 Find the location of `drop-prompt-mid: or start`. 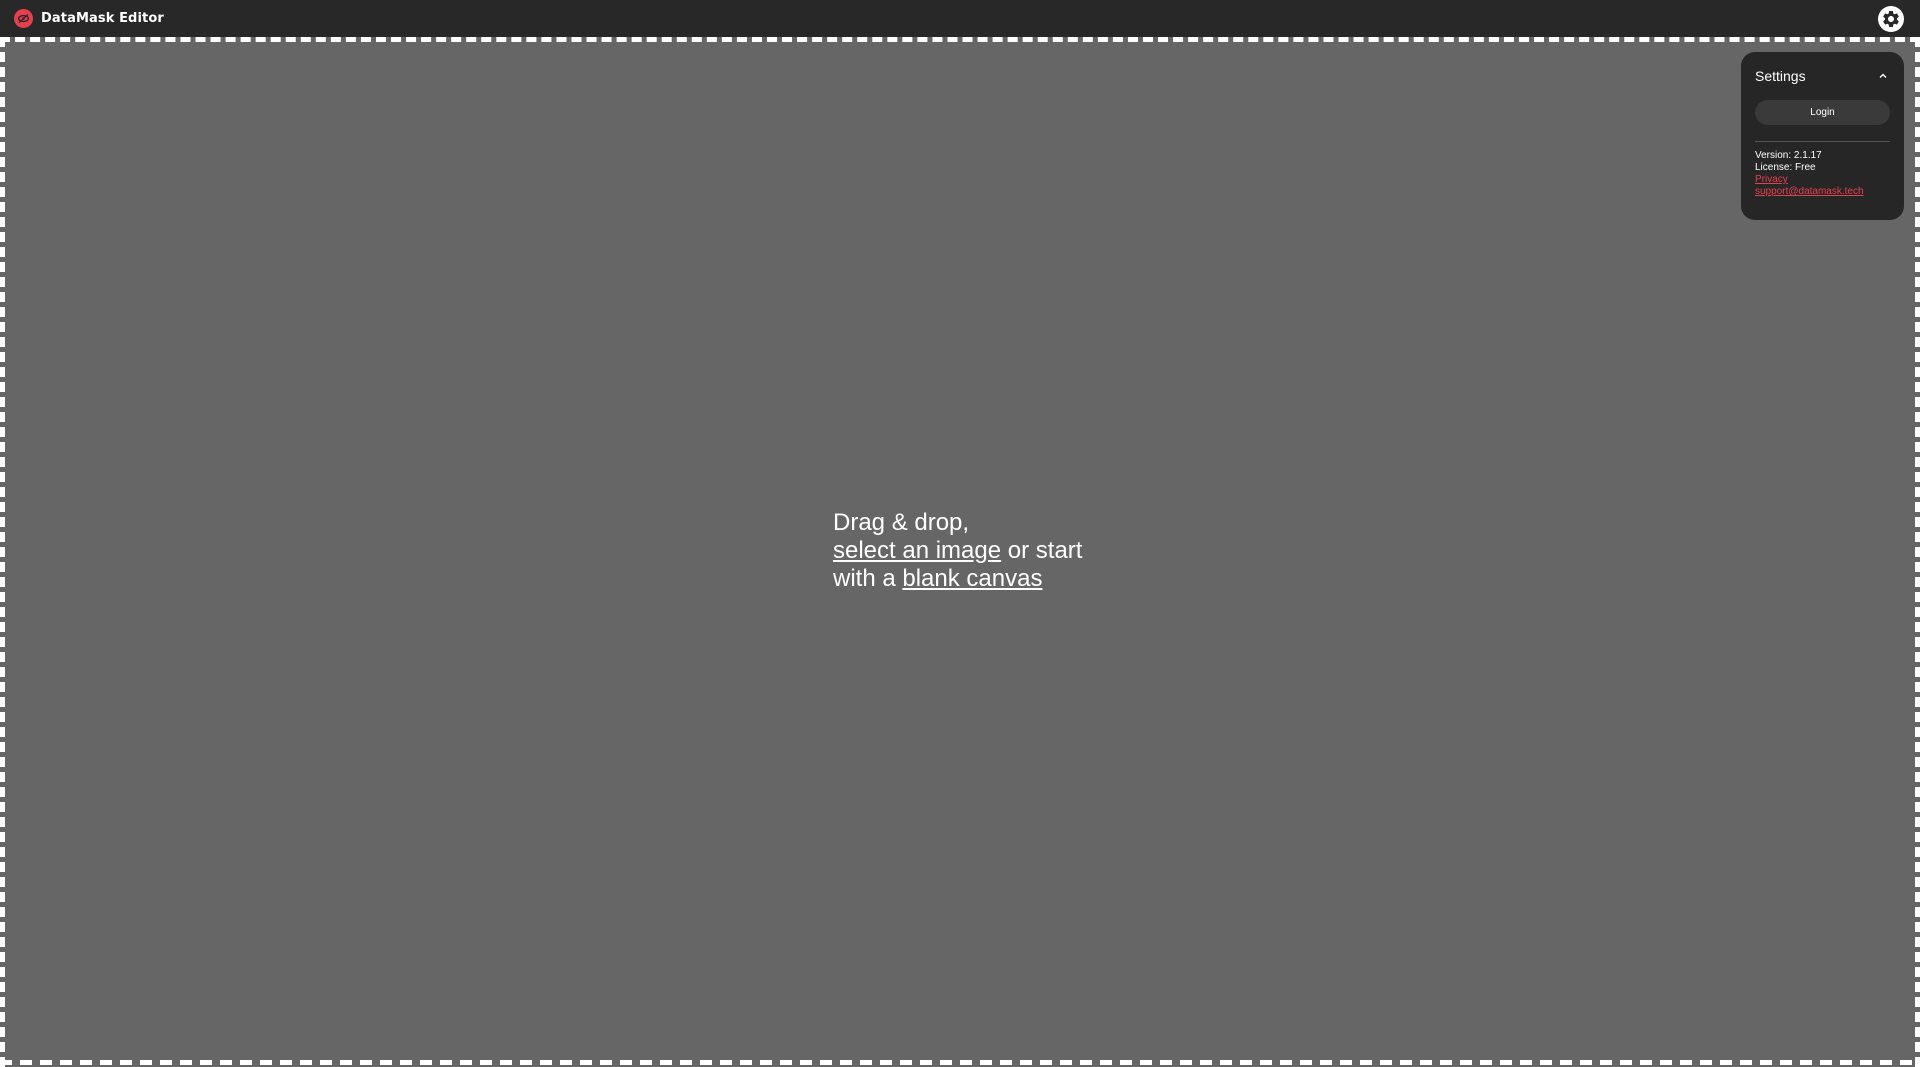

drop-prompt-mid: or start is located at coordinates (1042, 550).